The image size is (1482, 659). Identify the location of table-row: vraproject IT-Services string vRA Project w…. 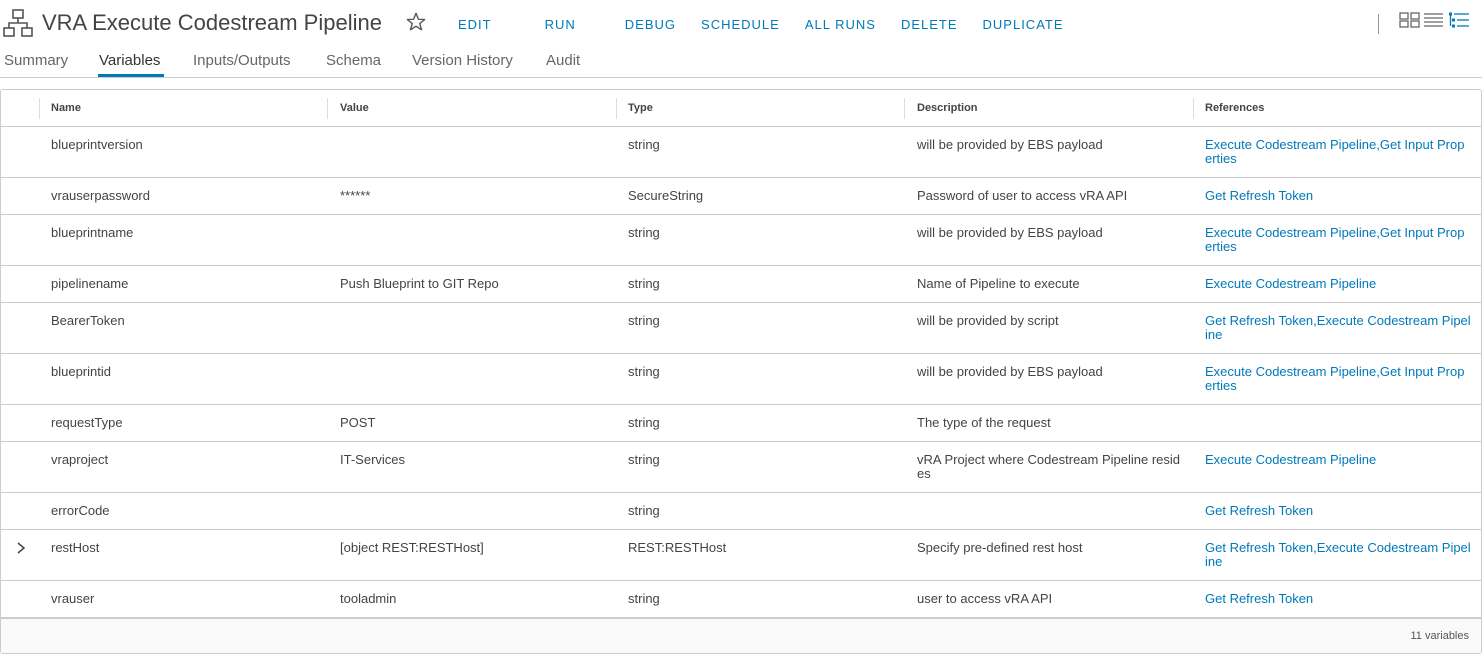
(741, 467).